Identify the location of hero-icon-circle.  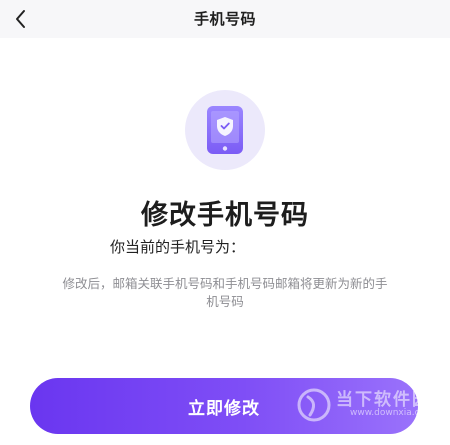
(225, 130).